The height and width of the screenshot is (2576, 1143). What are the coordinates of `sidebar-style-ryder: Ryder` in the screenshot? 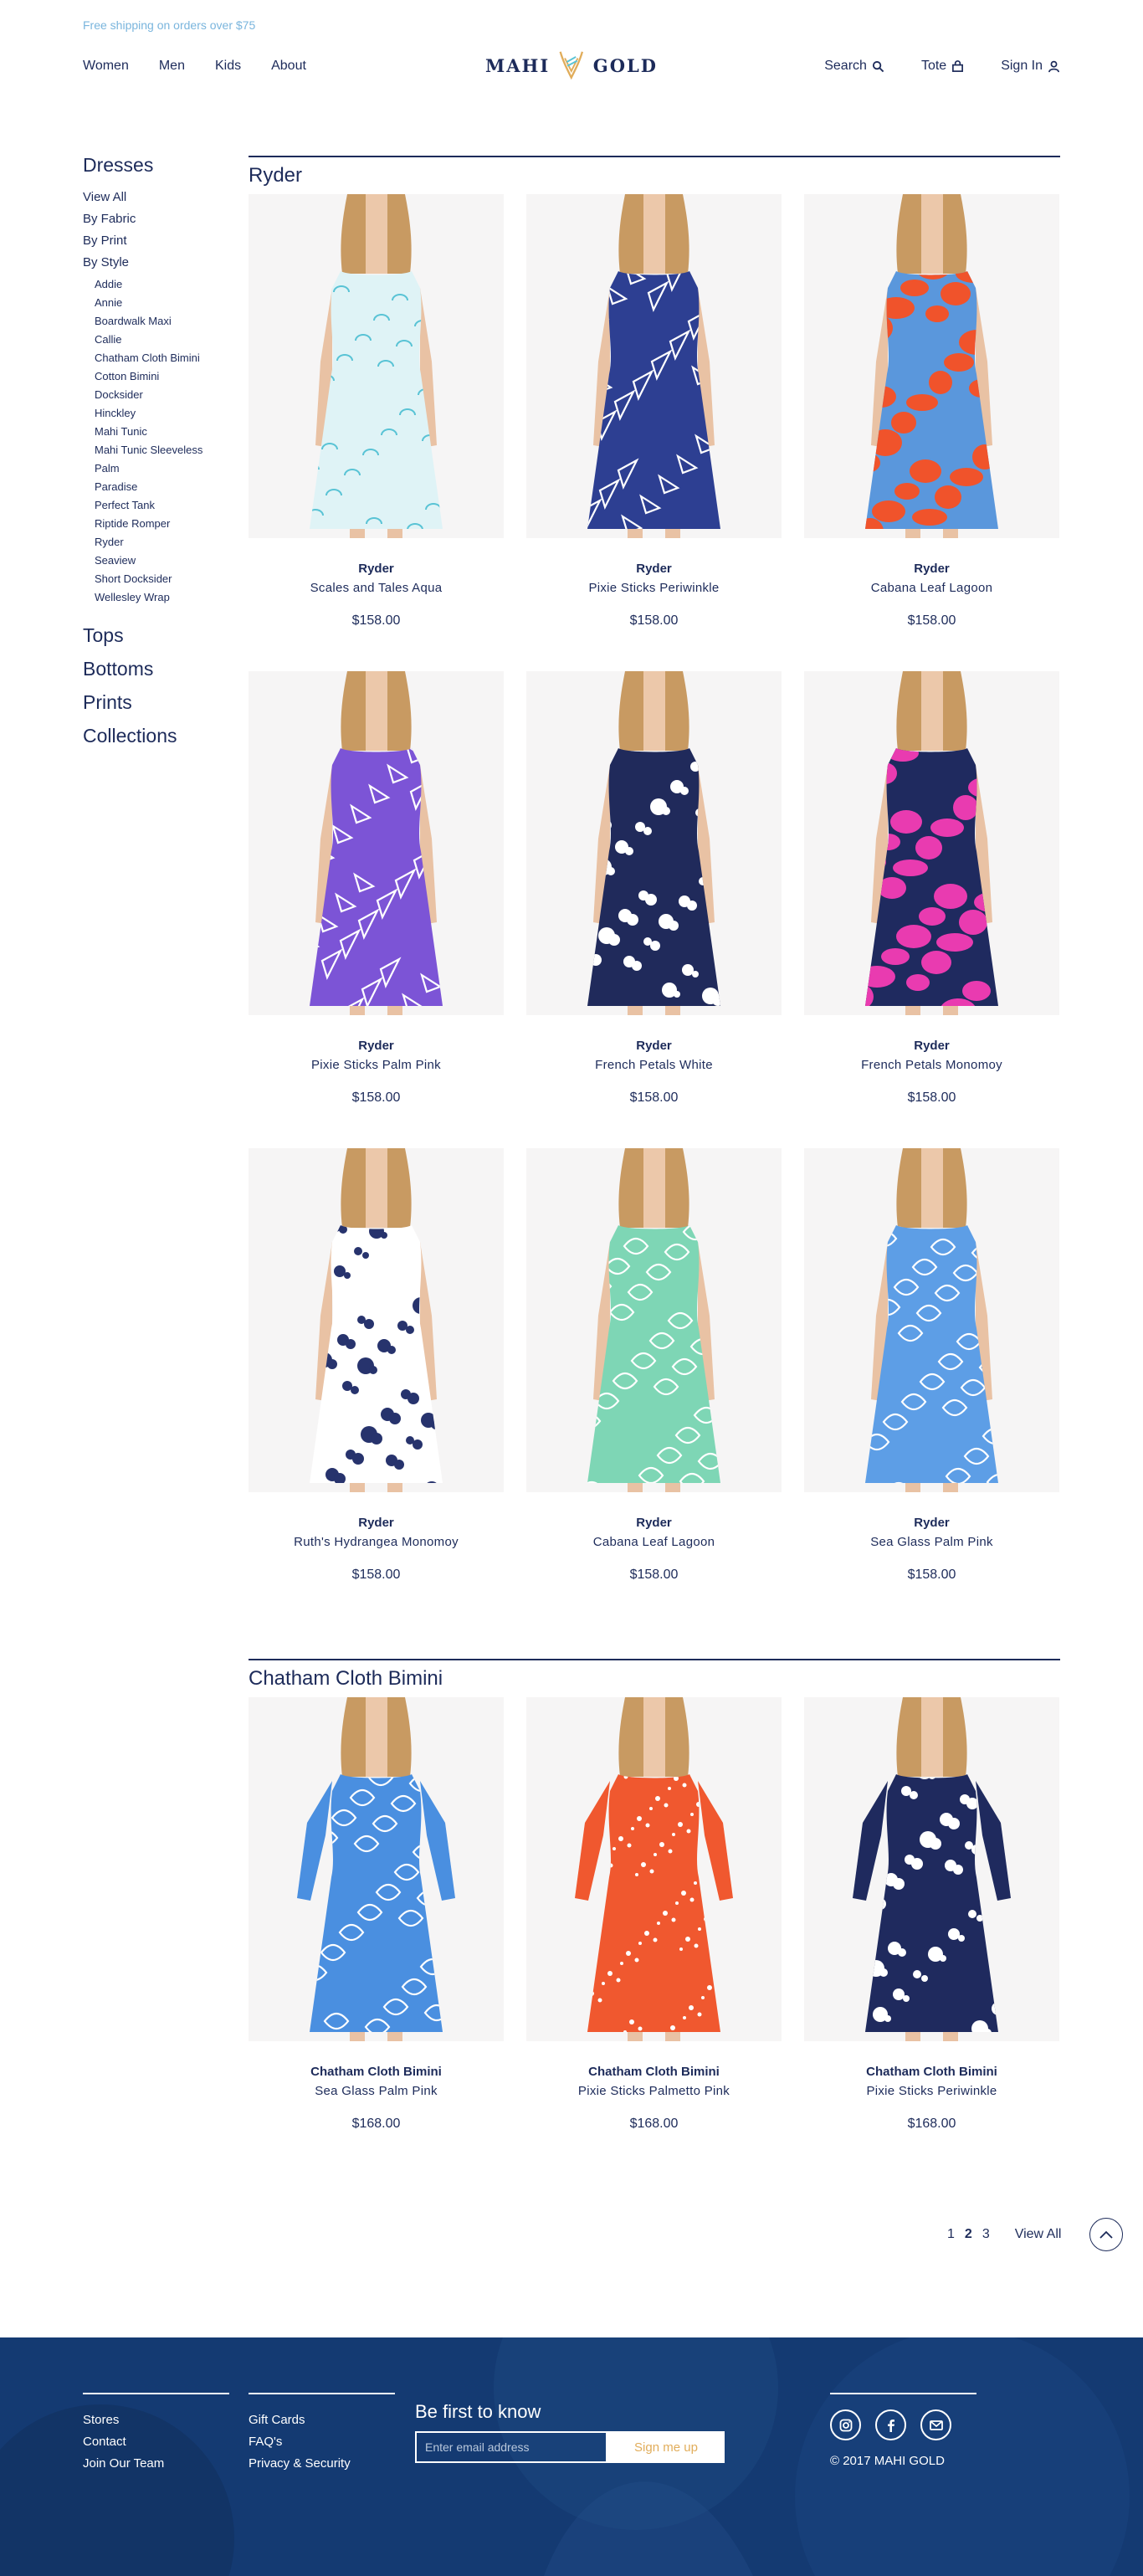 It's located at (160, 542).